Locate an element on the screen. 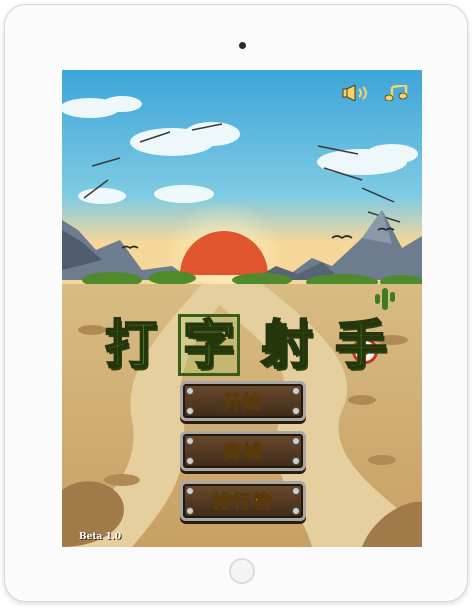  start-button: 开始 is located at coordinates (243, 401).